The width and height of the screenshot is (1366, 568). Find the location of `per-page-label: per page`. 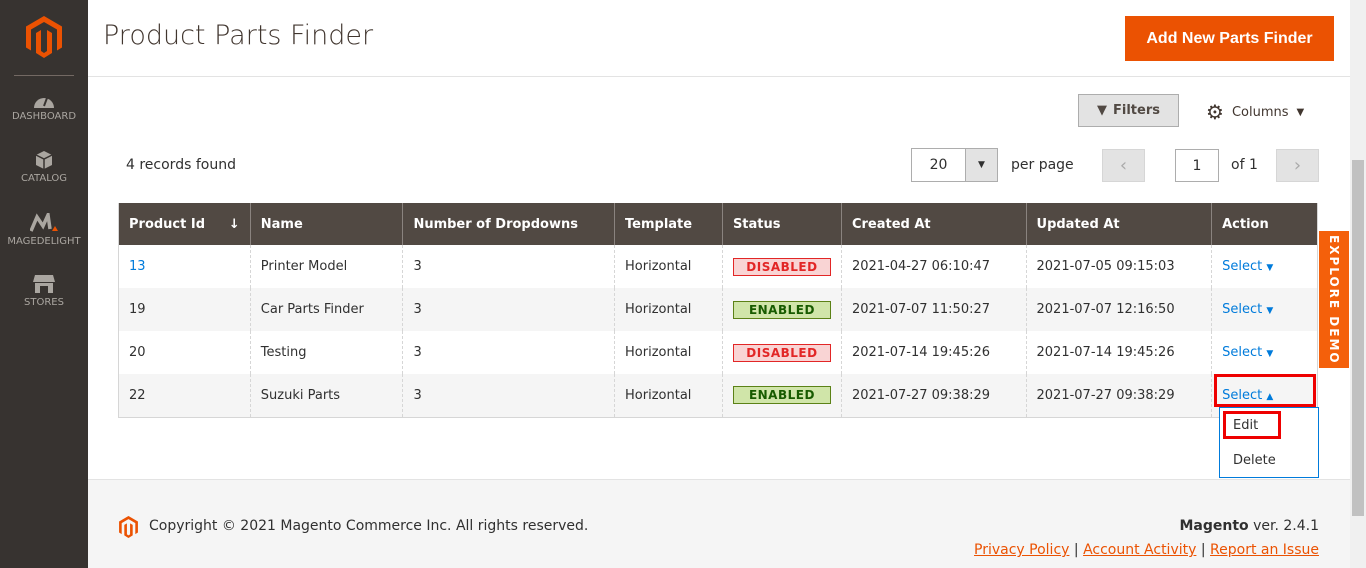

per-page-label: per page is located at coordinates (1042, 165).